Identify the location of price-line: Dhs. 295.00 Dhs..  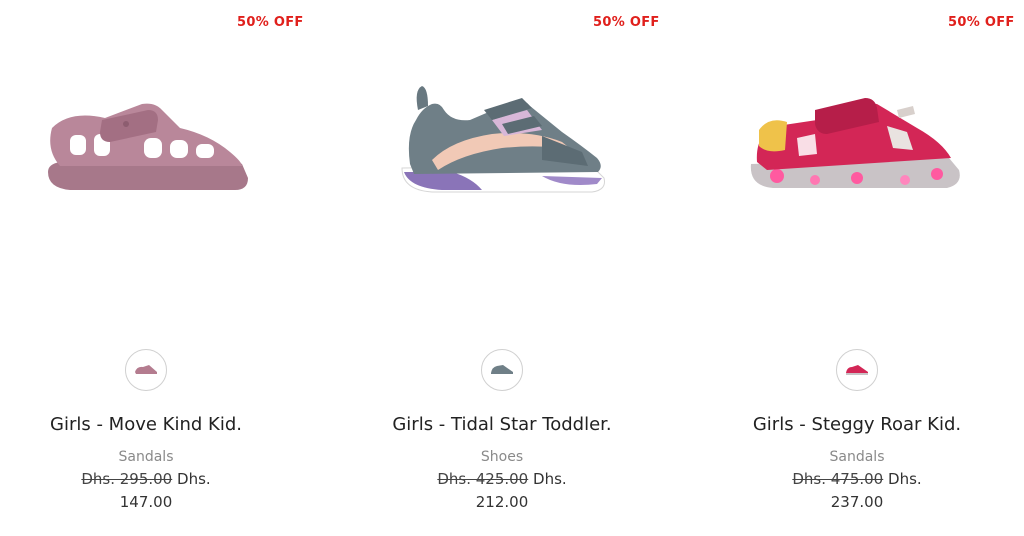
(146, 479).